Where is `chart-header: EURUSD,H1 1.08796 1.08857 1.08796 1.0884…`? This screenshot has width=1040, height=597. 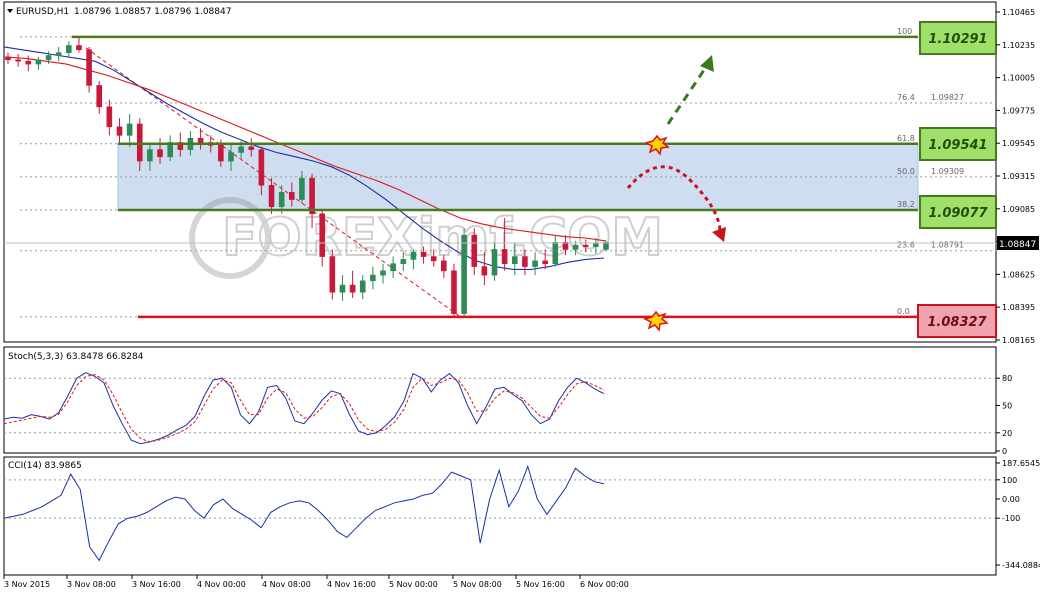
chart-header: EURUSD,H1 1.08796 1.08857 1.08796 1.0884… is located at coordinates (119, 12).